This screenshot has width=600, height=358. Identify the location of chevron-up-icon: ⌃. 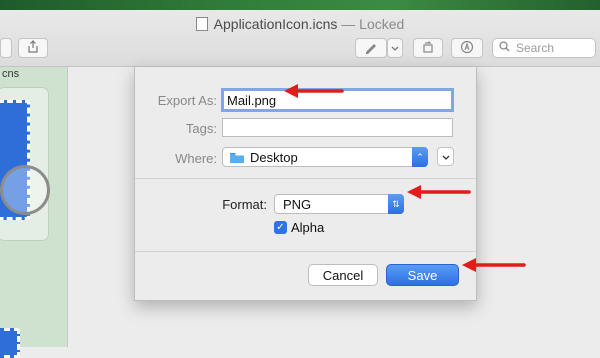
(420, 156).